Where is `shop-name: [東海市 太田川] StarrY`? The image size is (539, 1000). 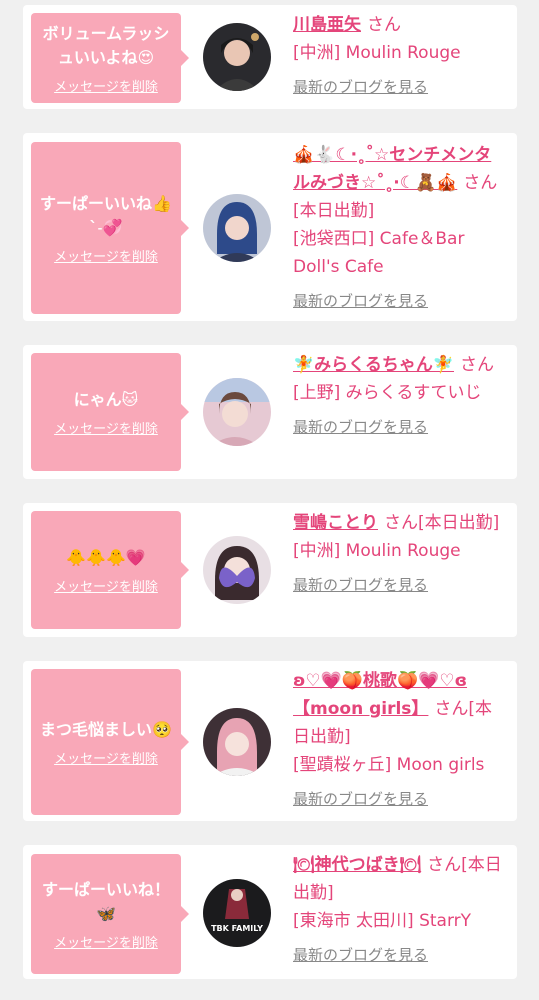 shop-name: [東海市 太田川] StarrY is located at coordinates (382, 921).